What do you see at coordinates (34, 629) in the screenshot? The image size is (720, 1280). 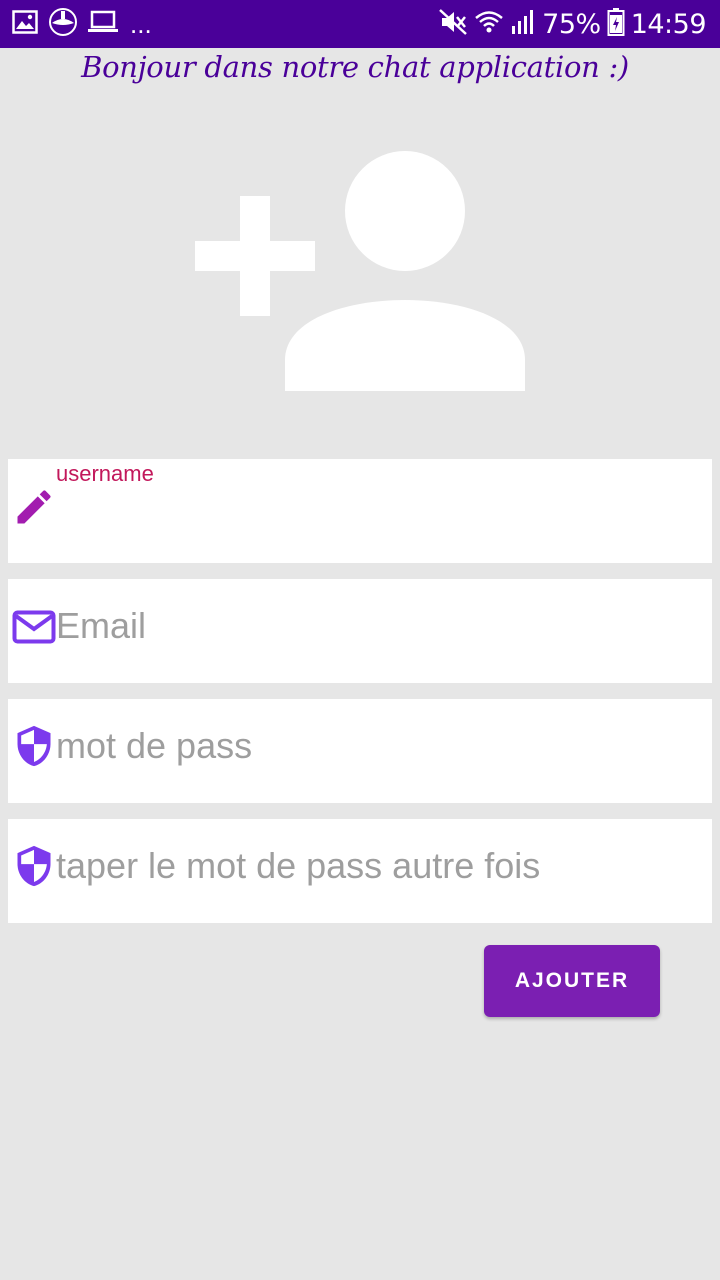 I see `mail-icon` at bounding box center [34, 629].